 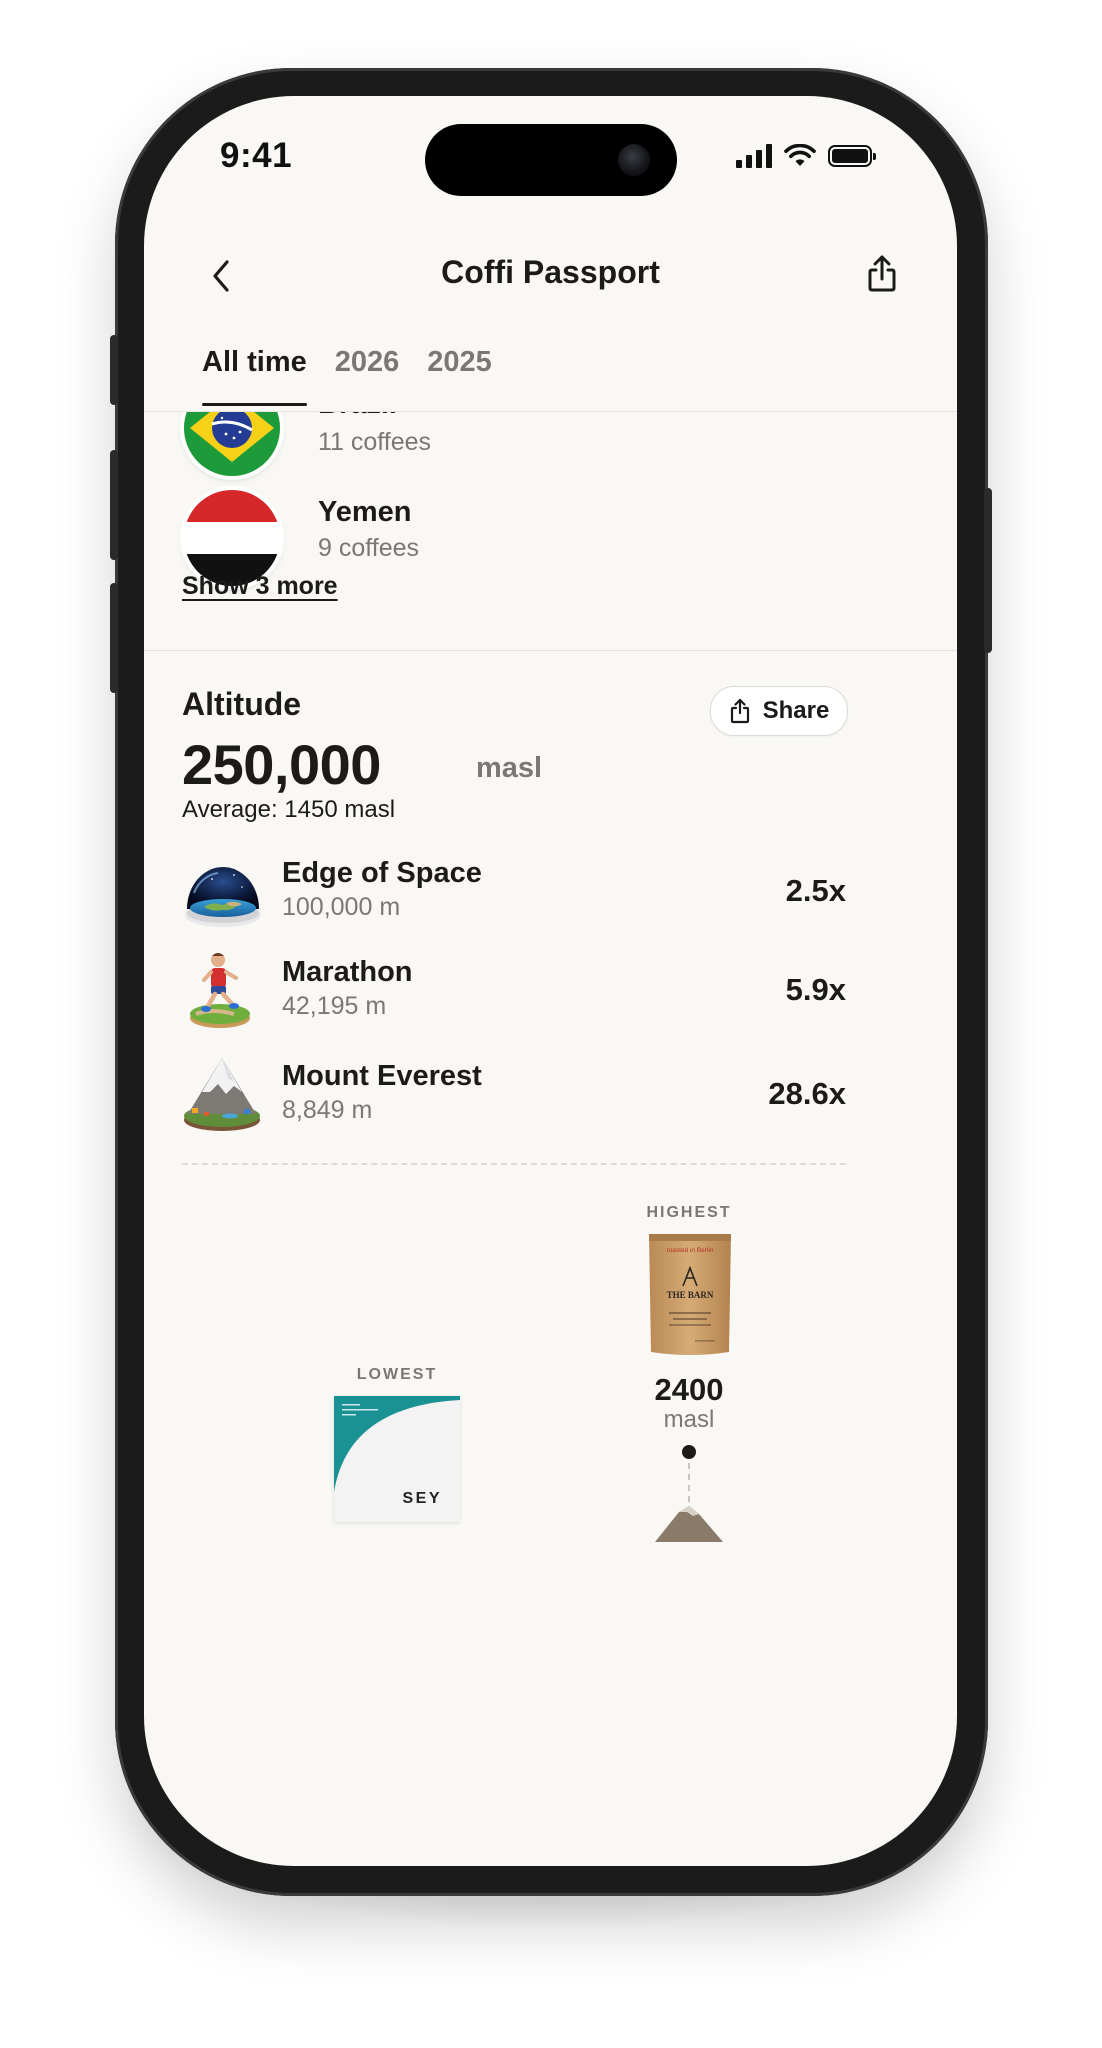 What do you see at coordinates (689, 1524) in the screenshot?
I see `mountain-peak-icon` at bounding box center [689, 1524].